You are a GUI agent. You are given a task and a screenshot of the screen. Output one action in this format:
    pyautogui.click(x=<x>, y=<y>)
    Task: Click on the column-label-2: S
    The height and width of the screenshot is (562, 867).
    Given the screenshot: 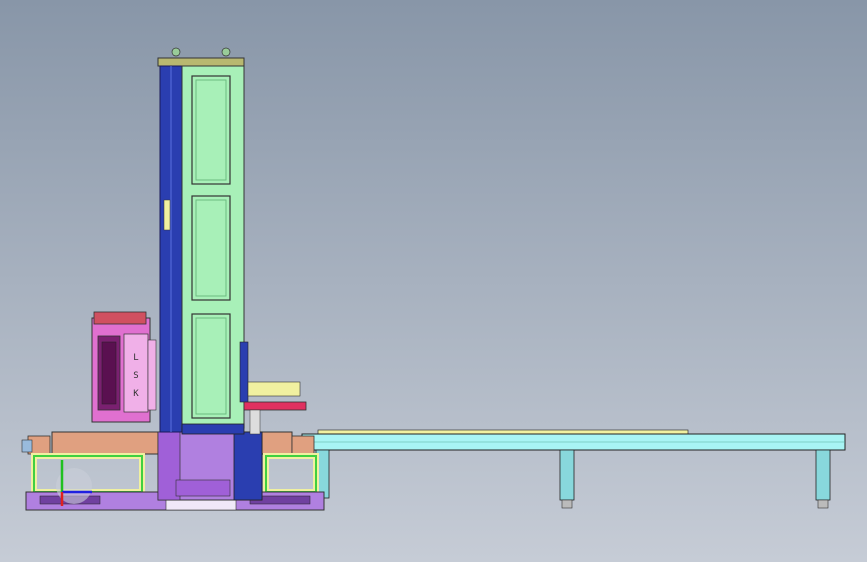 What is the action you would take?
    pyautogui.click(x=135, y=376)
    